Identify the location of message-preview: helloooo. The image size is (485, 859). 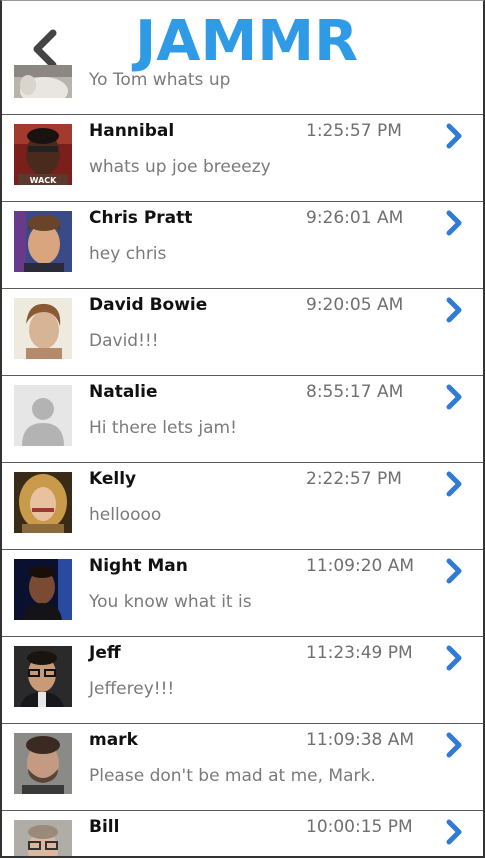
(125, 515).